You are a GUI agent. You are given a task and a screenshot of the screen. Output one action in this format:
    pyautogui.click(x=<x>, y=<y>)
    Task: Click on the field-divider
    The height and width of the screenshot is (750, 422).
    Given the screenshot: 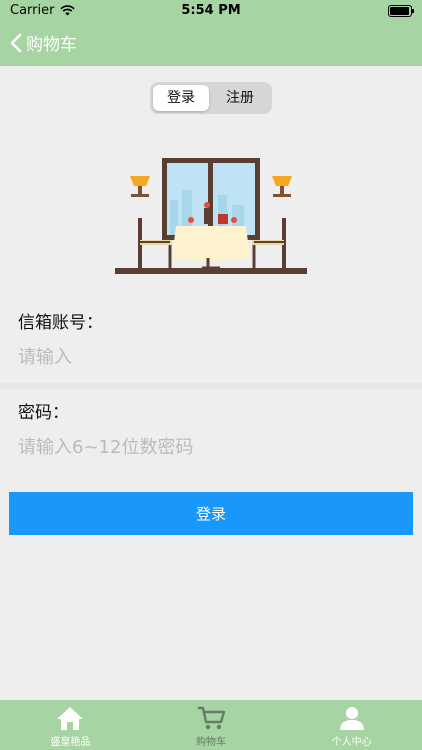 What is the action you would take?
    pyautogui.click(x=211, y=386)
    